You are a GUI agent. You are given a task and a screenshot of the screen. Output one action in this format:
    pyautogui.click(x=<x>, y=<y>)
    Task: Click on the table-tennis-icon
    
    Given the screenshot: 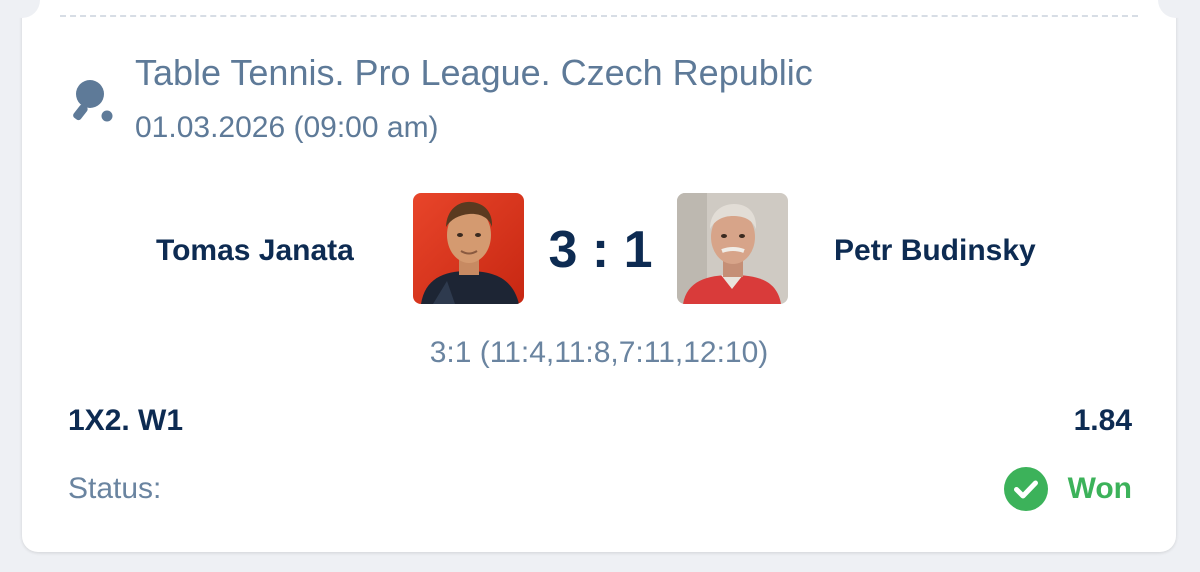 What is the action you would take?
    pyautogui.click(x=93, y=101)
    